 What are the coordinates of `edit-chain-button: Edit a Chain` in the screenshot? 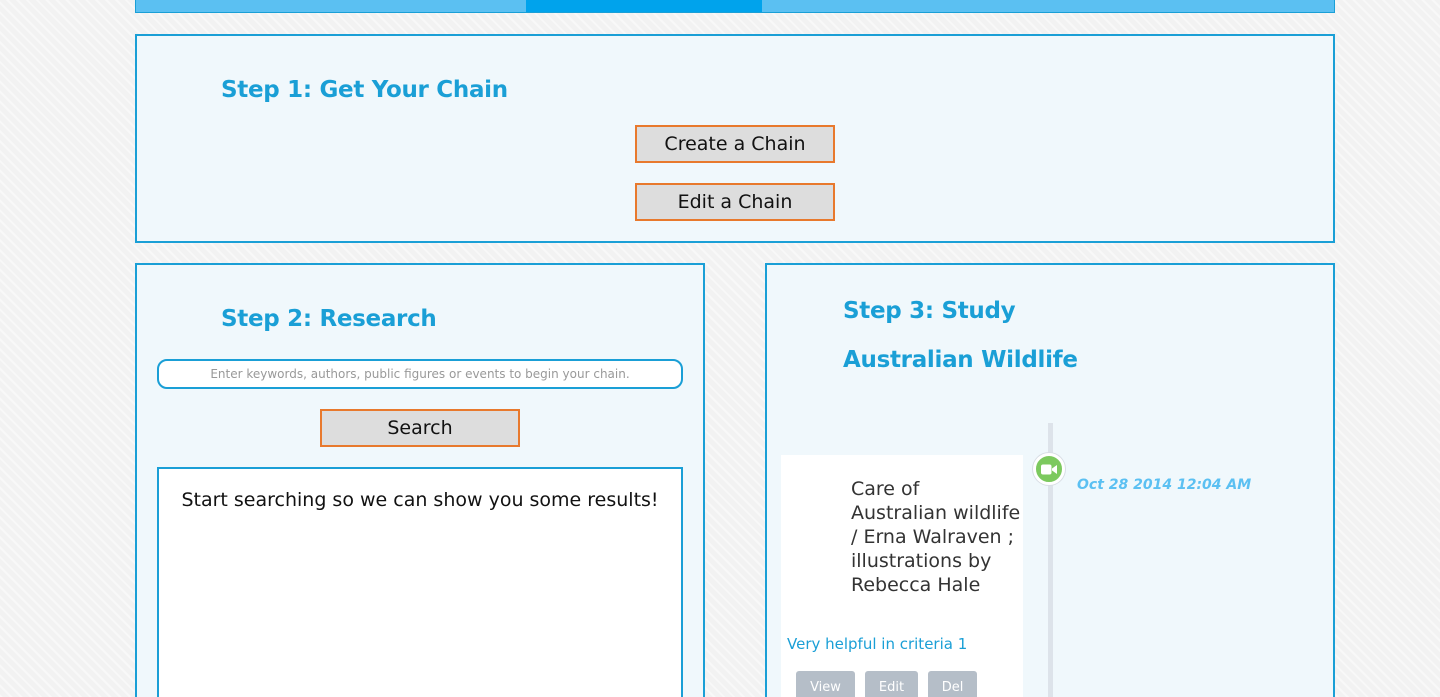 It's located at (735, 202).